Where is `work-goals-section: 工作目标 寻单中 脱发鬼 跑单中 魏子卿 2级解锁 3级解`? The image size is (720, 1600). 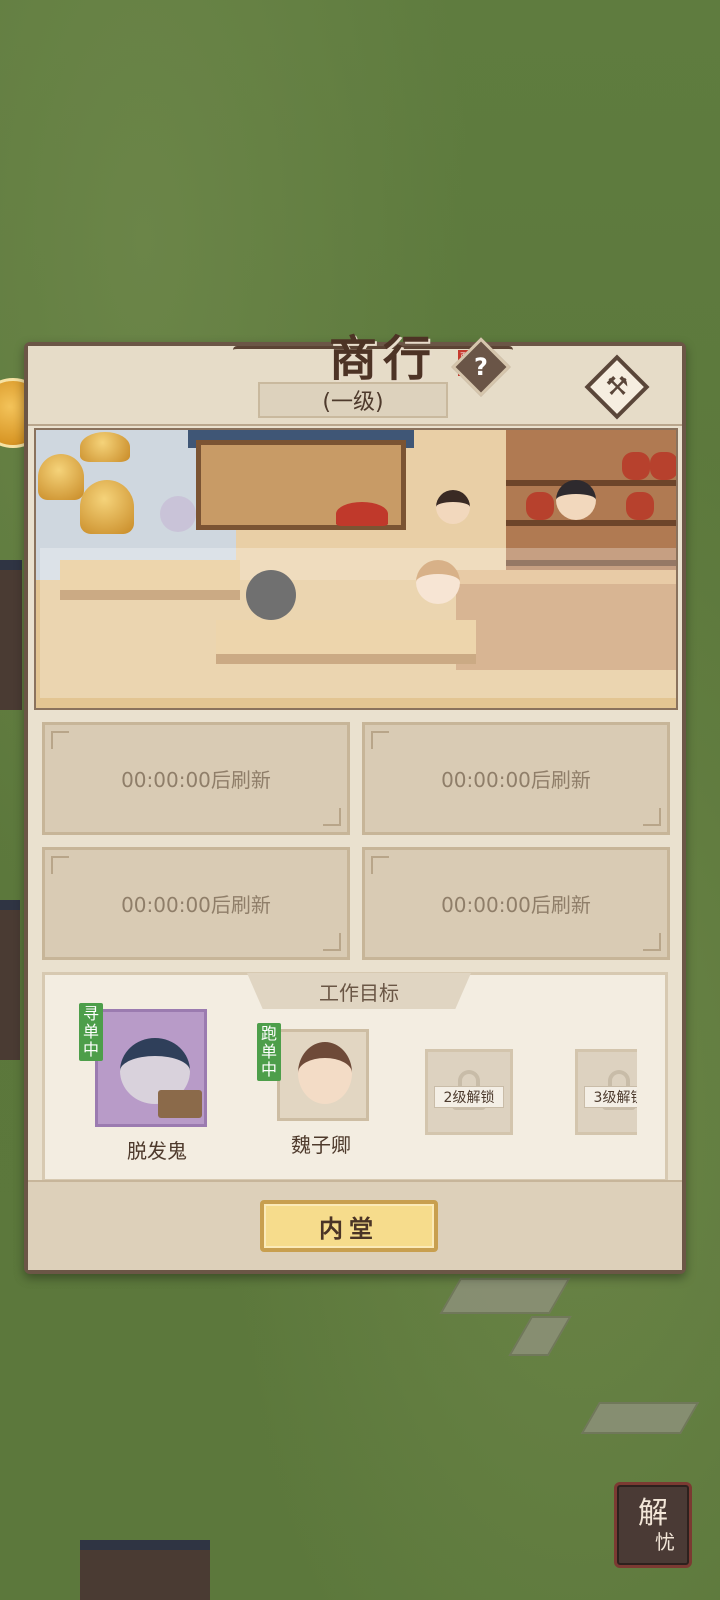
work-goals-section: 工作目标 寻单中 脱发鬼 跑单中 魏子卿 2级解锁 3级解 is located at coordinates (355, 1077).